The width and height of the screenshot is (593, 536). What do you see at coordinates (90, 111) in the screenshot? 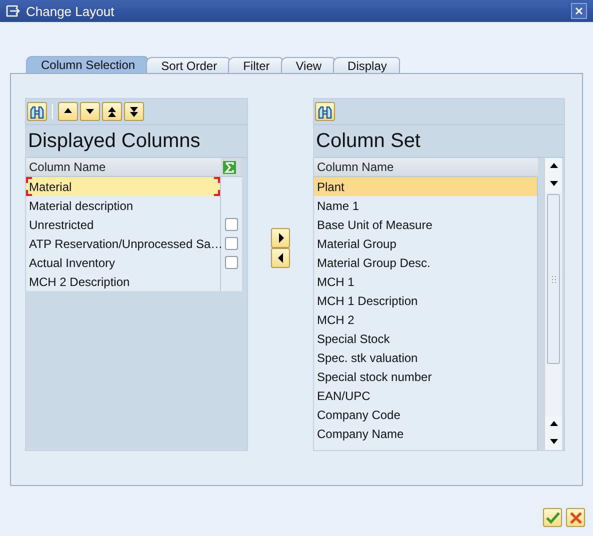
I see `move-down-button` at bounding box center [90, 111].